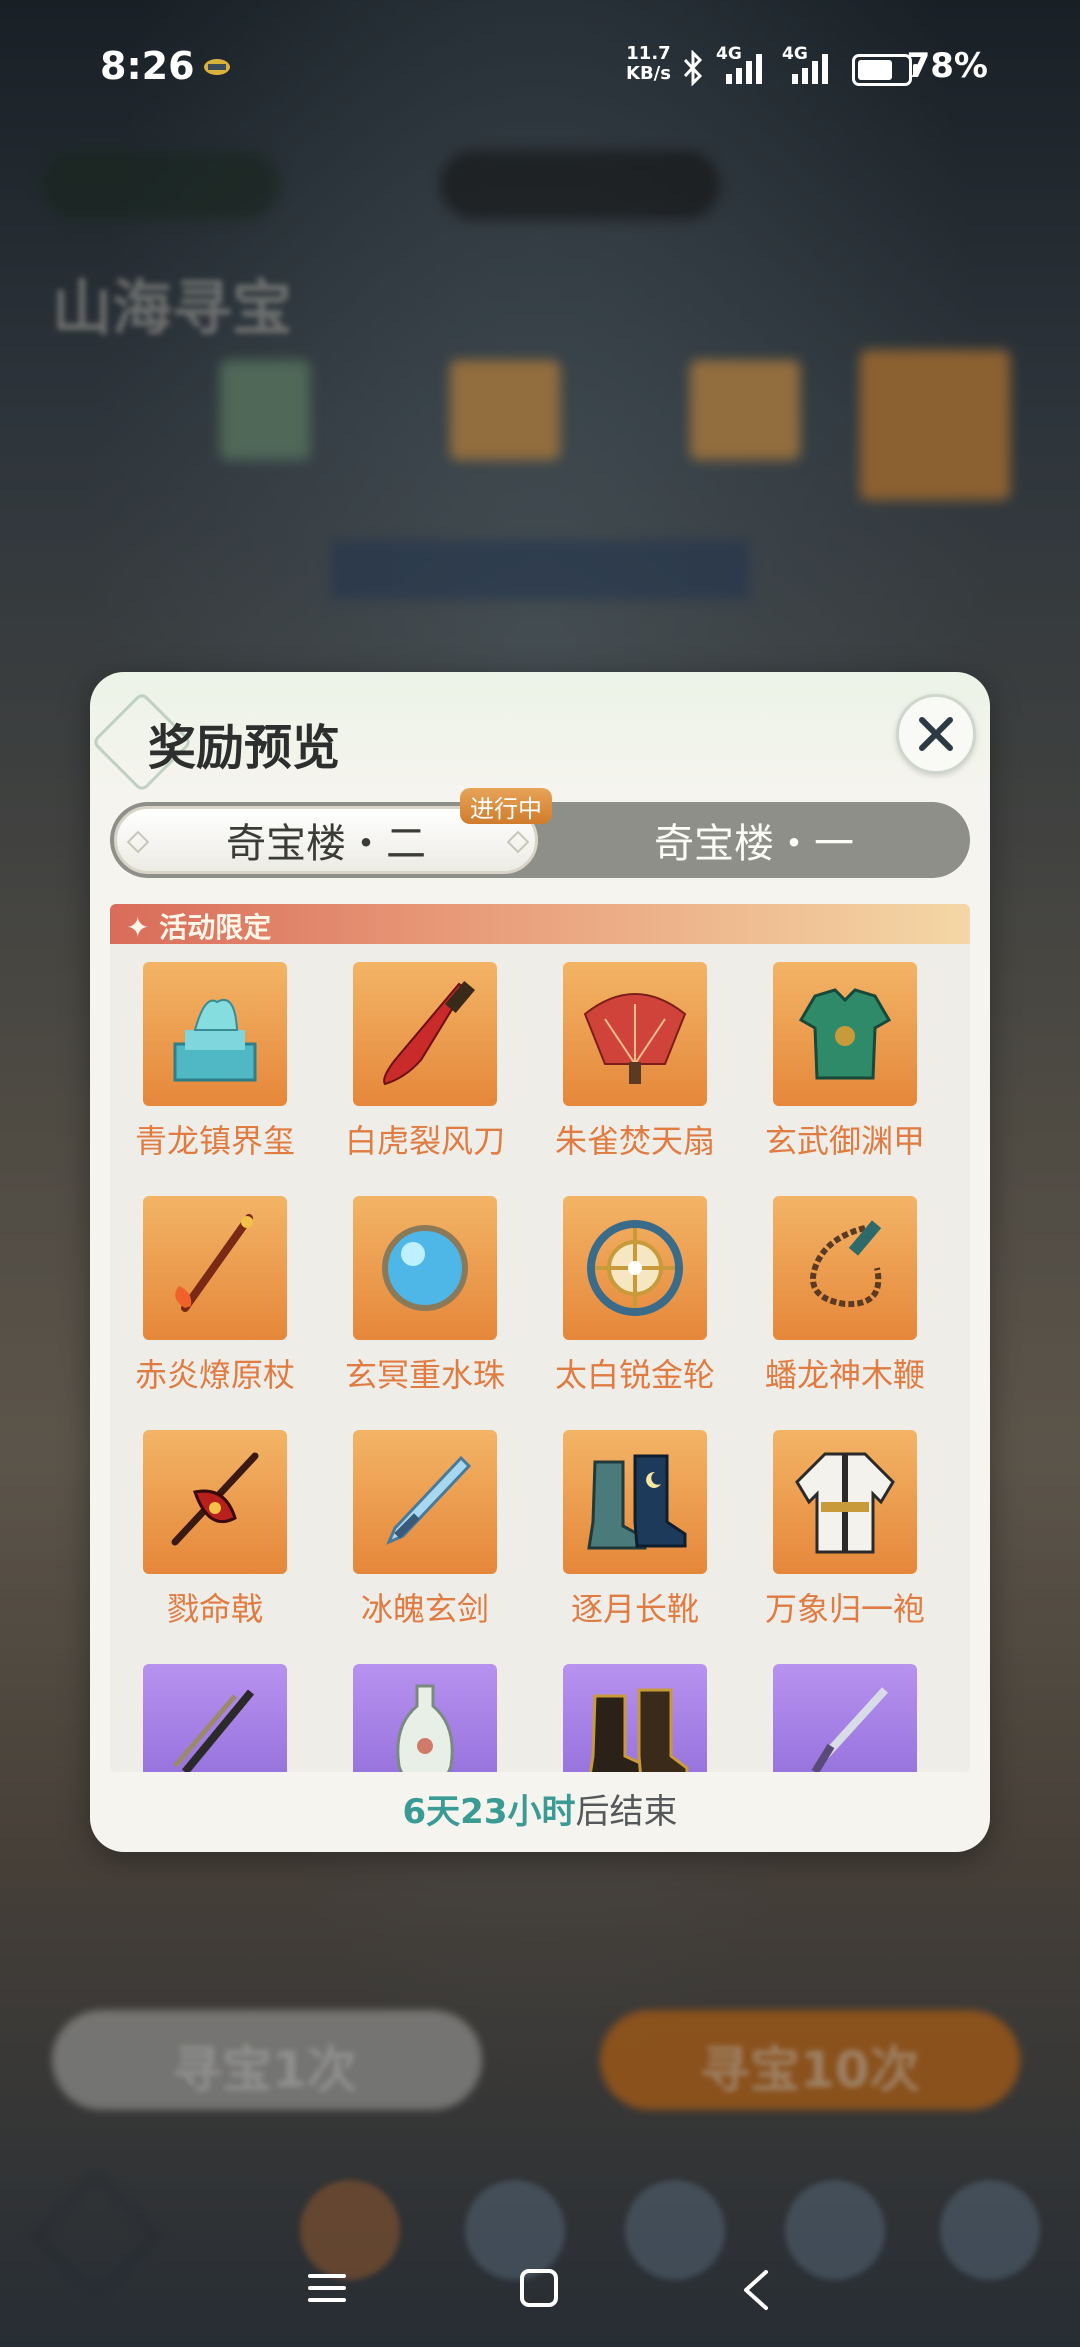  What do you see at coordinates (845, 1268) in the screenshot?
I see `whip-icon` at bounding box center [845, 1268].